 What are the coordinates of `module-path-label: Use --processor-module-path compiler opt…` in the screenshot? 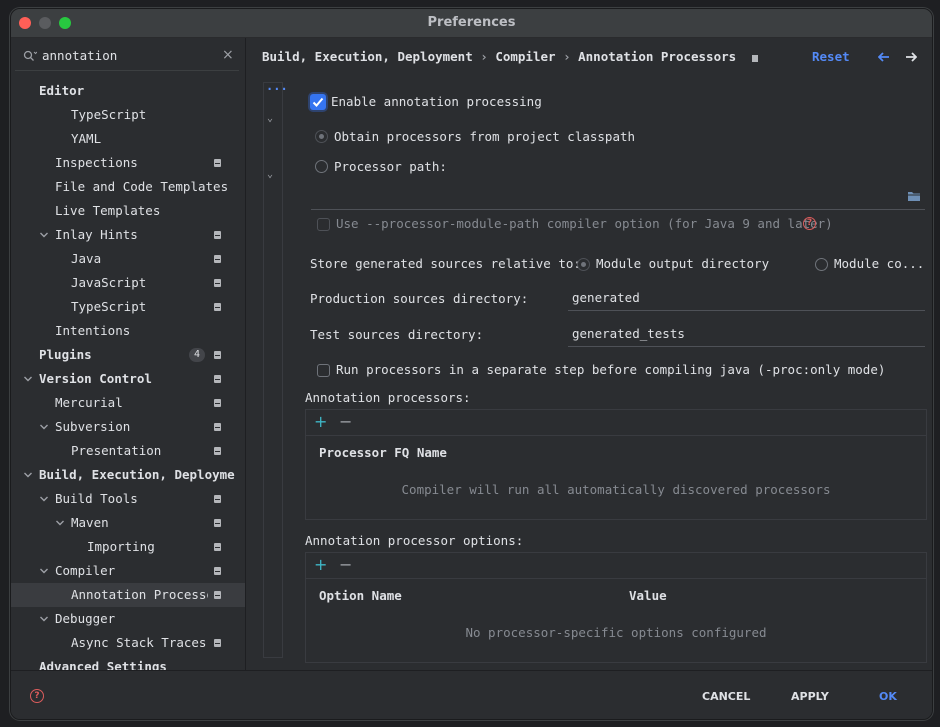 It's located at (584, 223).